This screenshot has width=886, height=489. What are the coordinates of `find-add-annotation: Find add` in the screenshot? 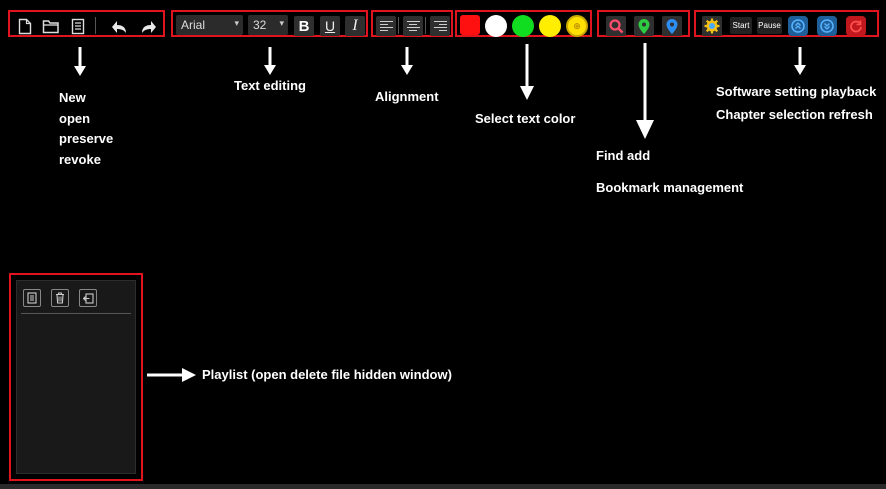 It's located at (623, 155).